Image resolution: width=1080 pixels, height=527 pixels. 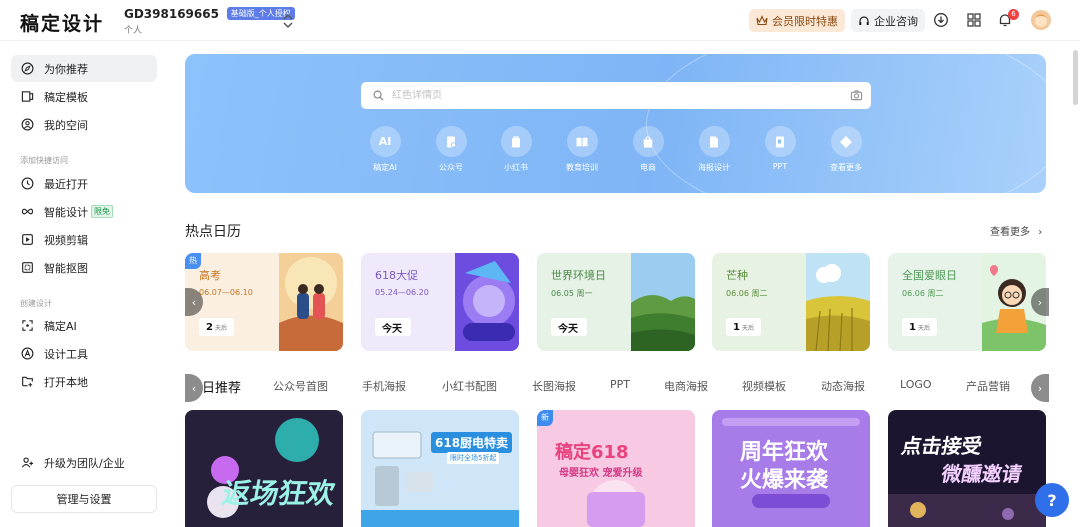 I want to click on sidebar-item-cutout: 智能抠图, so click(x=84, y=267).